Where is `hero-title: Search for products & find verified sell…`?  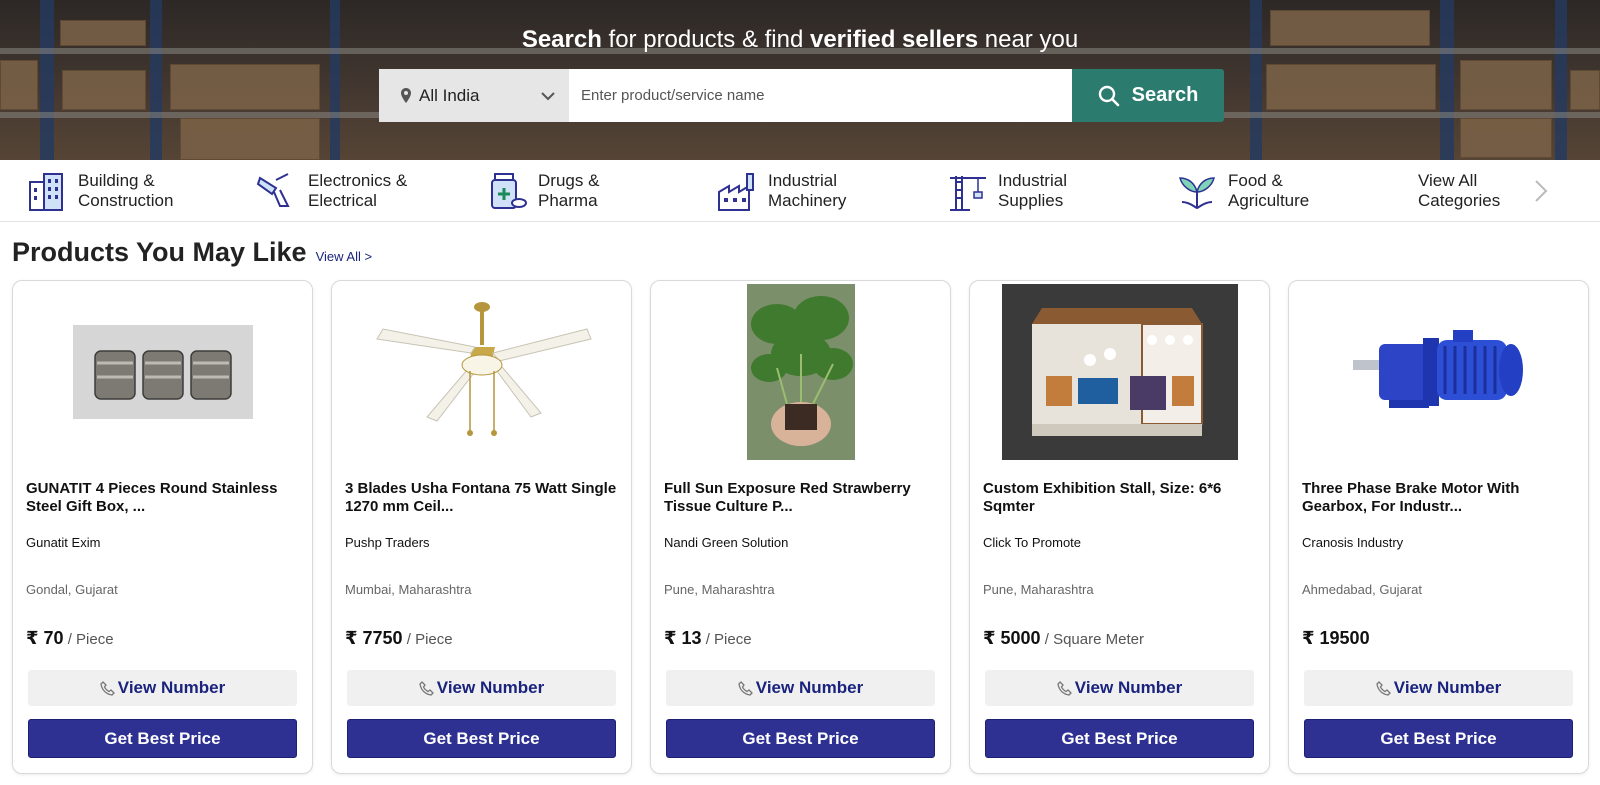
hero-title: Search for products & find verified sell… is located at coordinates (800, 39).